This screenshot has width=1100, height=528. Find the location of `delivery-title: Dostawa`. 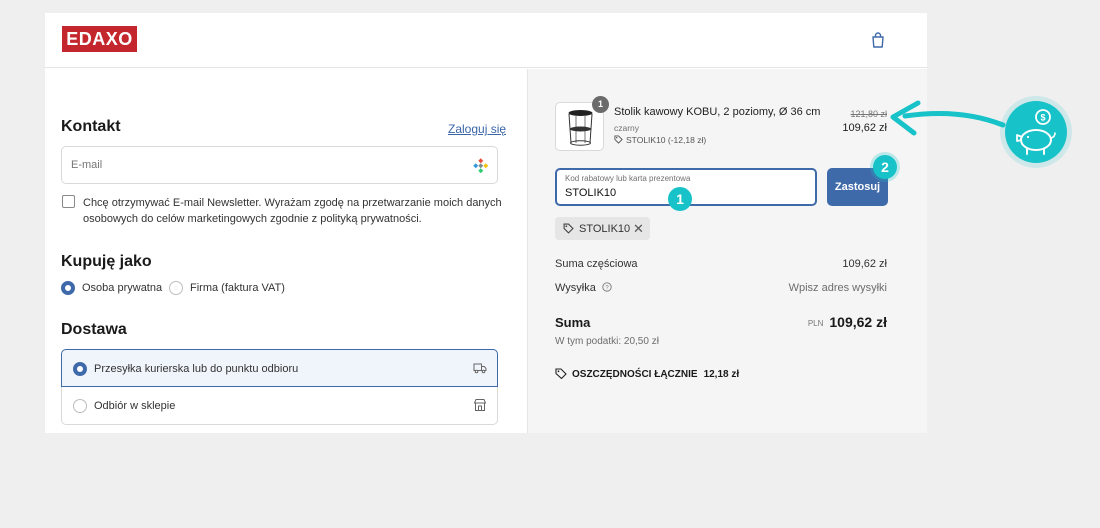

delivery-title: Dostawa is located at coordinates (94, 329).